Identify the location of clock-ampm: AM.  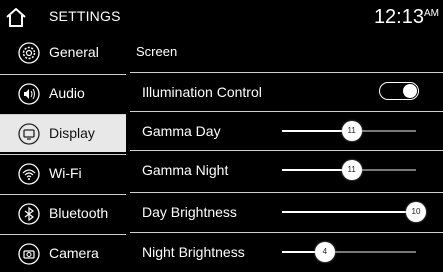
(431, 13).